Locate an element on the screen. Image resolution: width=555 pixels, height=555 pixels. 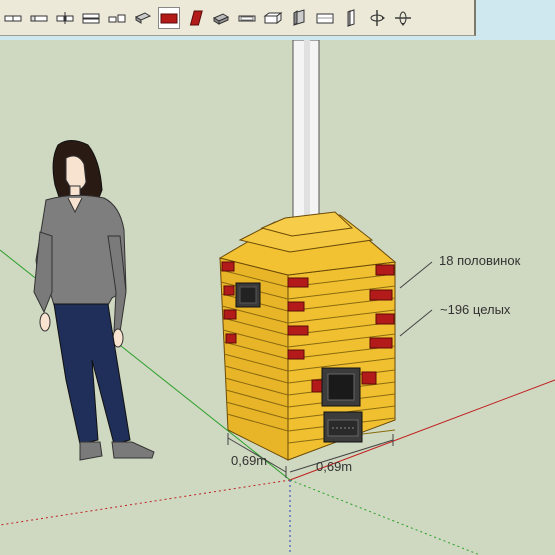
rotate-vertical-icon is located at coordinates (377, 18).